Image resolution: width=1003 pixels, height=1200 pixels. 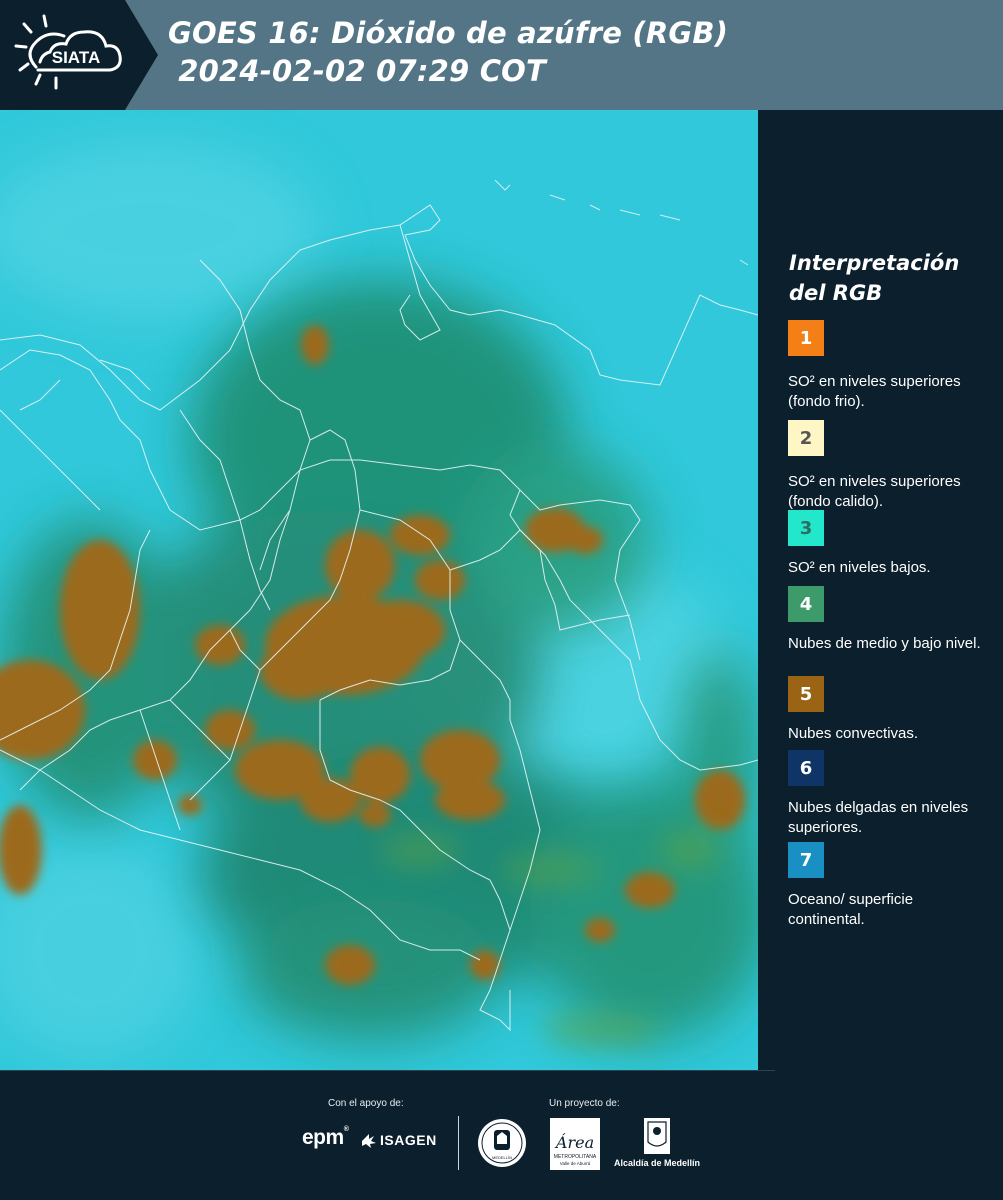 What do you see at coordinates (657, 1163) in the screenshot?
I see `alcaldia-label: Alcaldía de Medellín` at bounding box center [657, 1163].